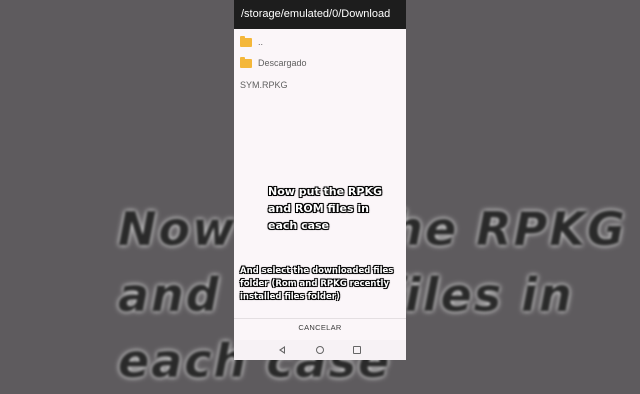 This screenshot has height=394, width=640. Describe the element at coordinates (320, 63) in the screenshot. I see `list-item-descargado-folder: Descargado` at that location.